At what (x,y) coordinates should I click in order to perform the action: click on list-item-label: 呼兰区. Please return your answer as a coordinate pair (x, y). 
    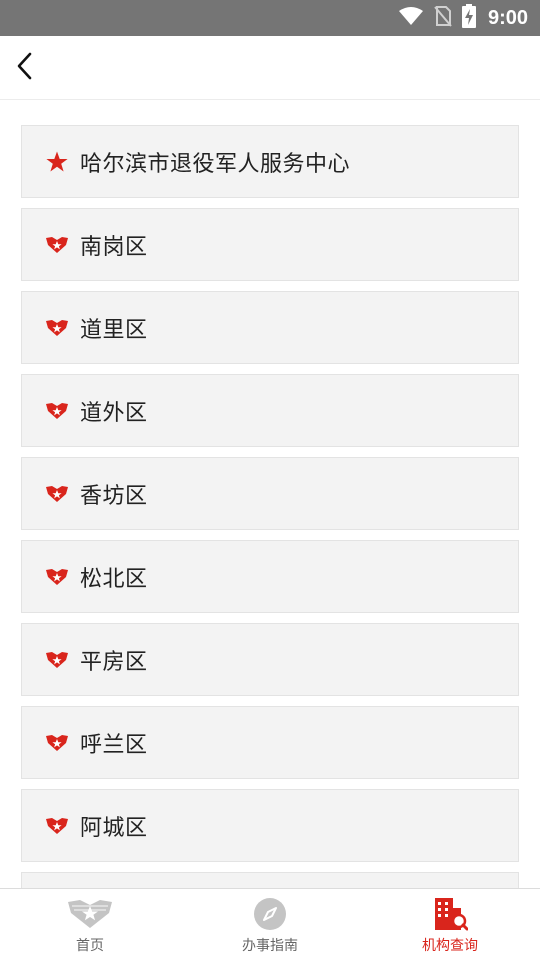
    Looking at the image, I should click on (114, 745).